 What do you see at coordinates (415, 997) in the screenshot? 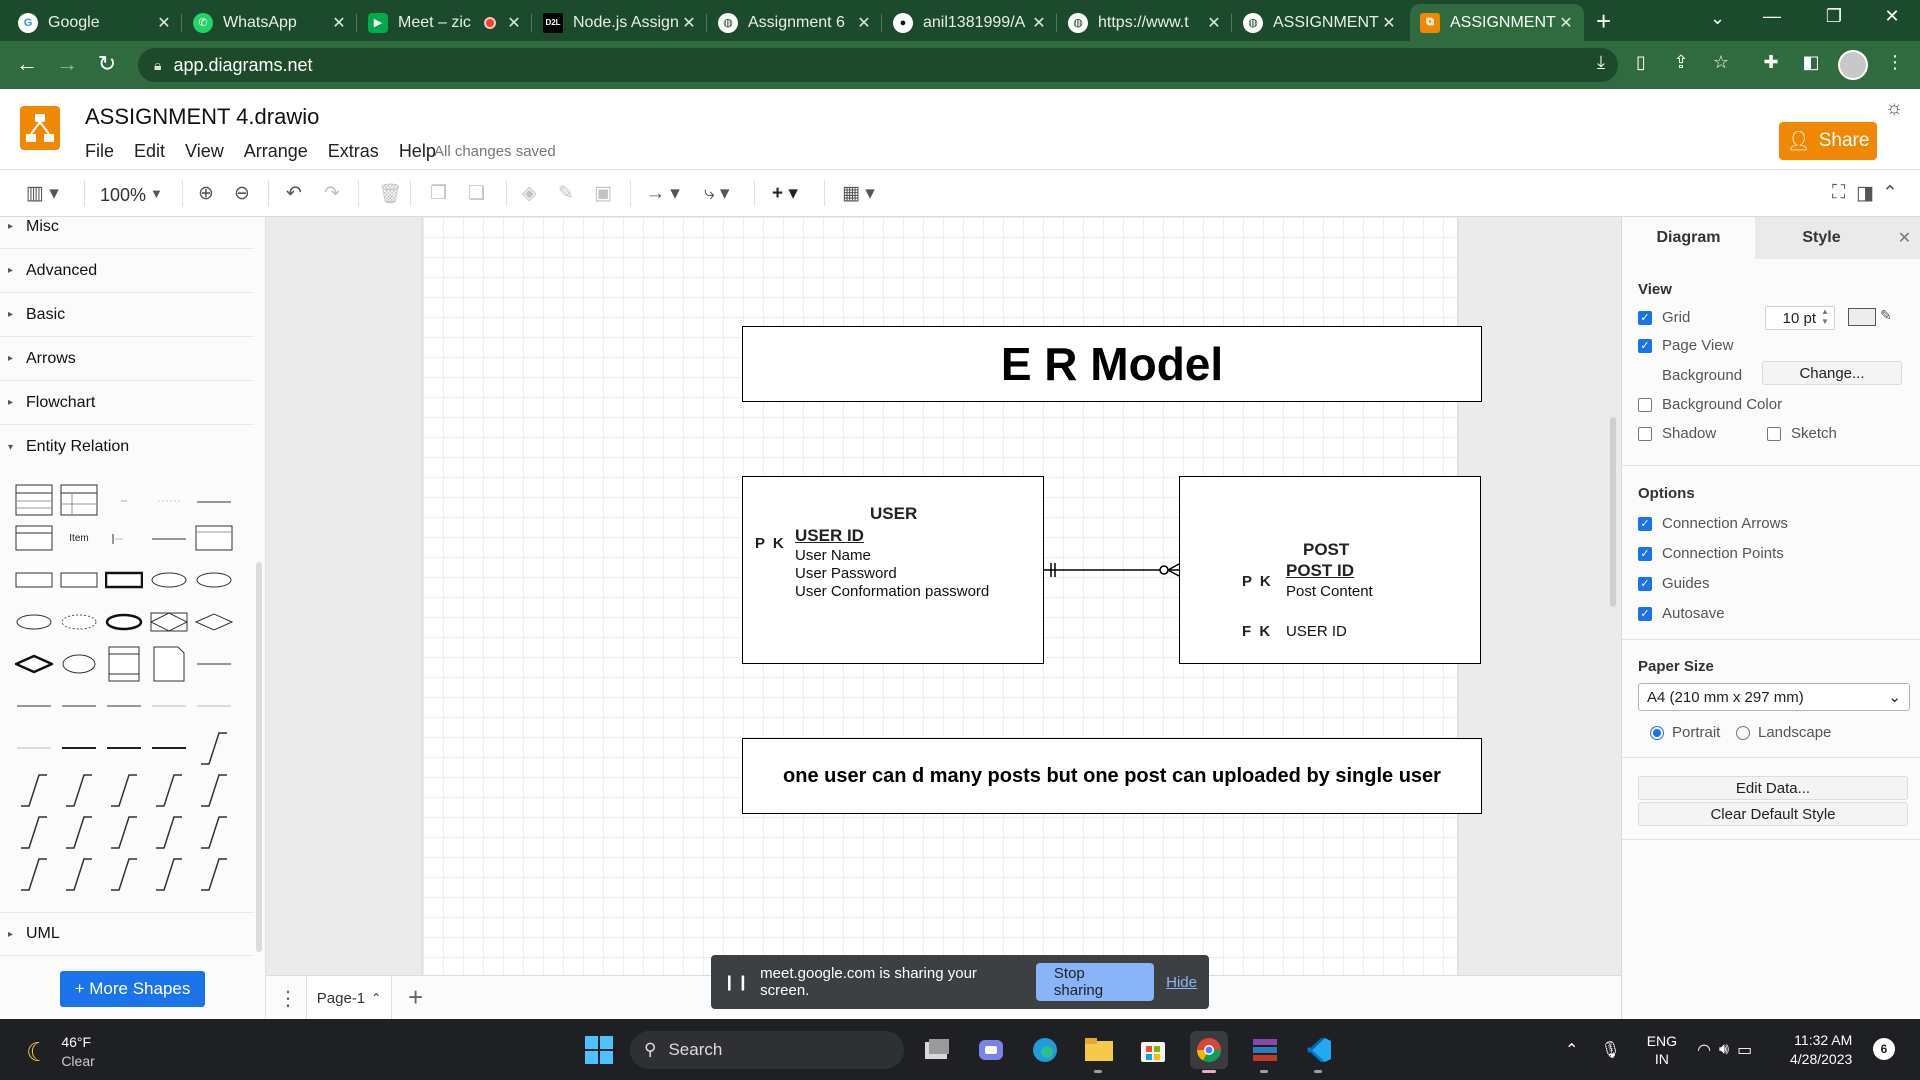
I see `add-page-icon: +` at bounding box center [415, 997].